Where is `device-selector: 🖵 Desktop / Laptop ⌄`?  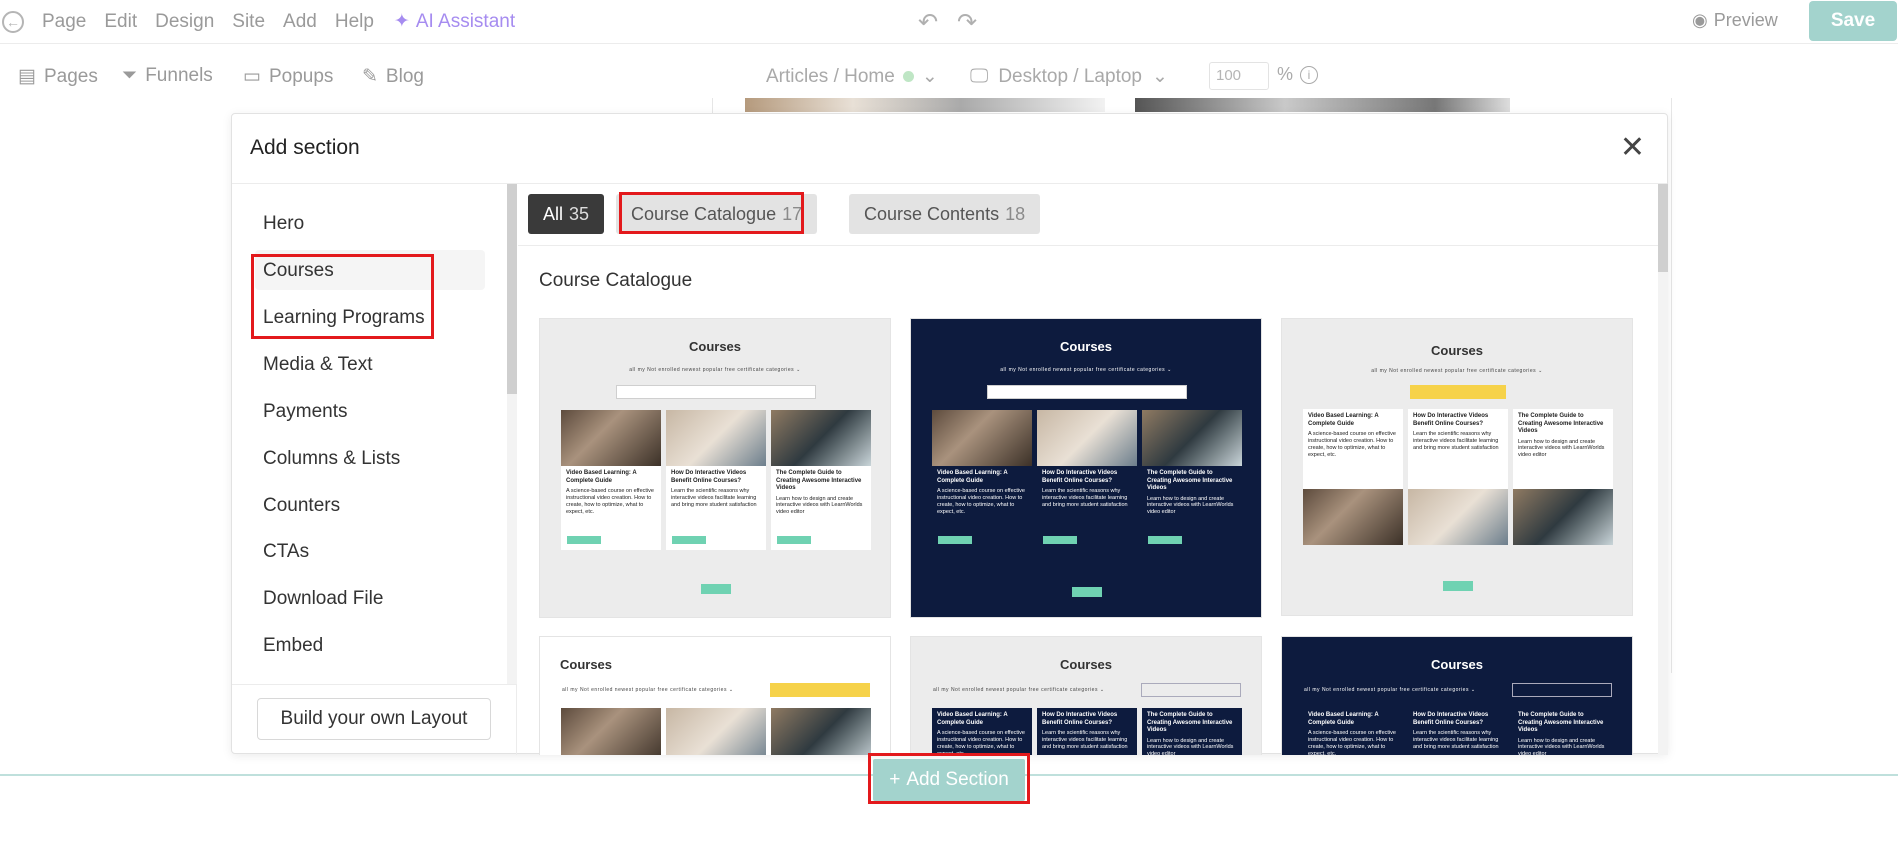 device-selector: 🖵 Desktop / Laptop ⌄ is located at coordinates (1069, 76).